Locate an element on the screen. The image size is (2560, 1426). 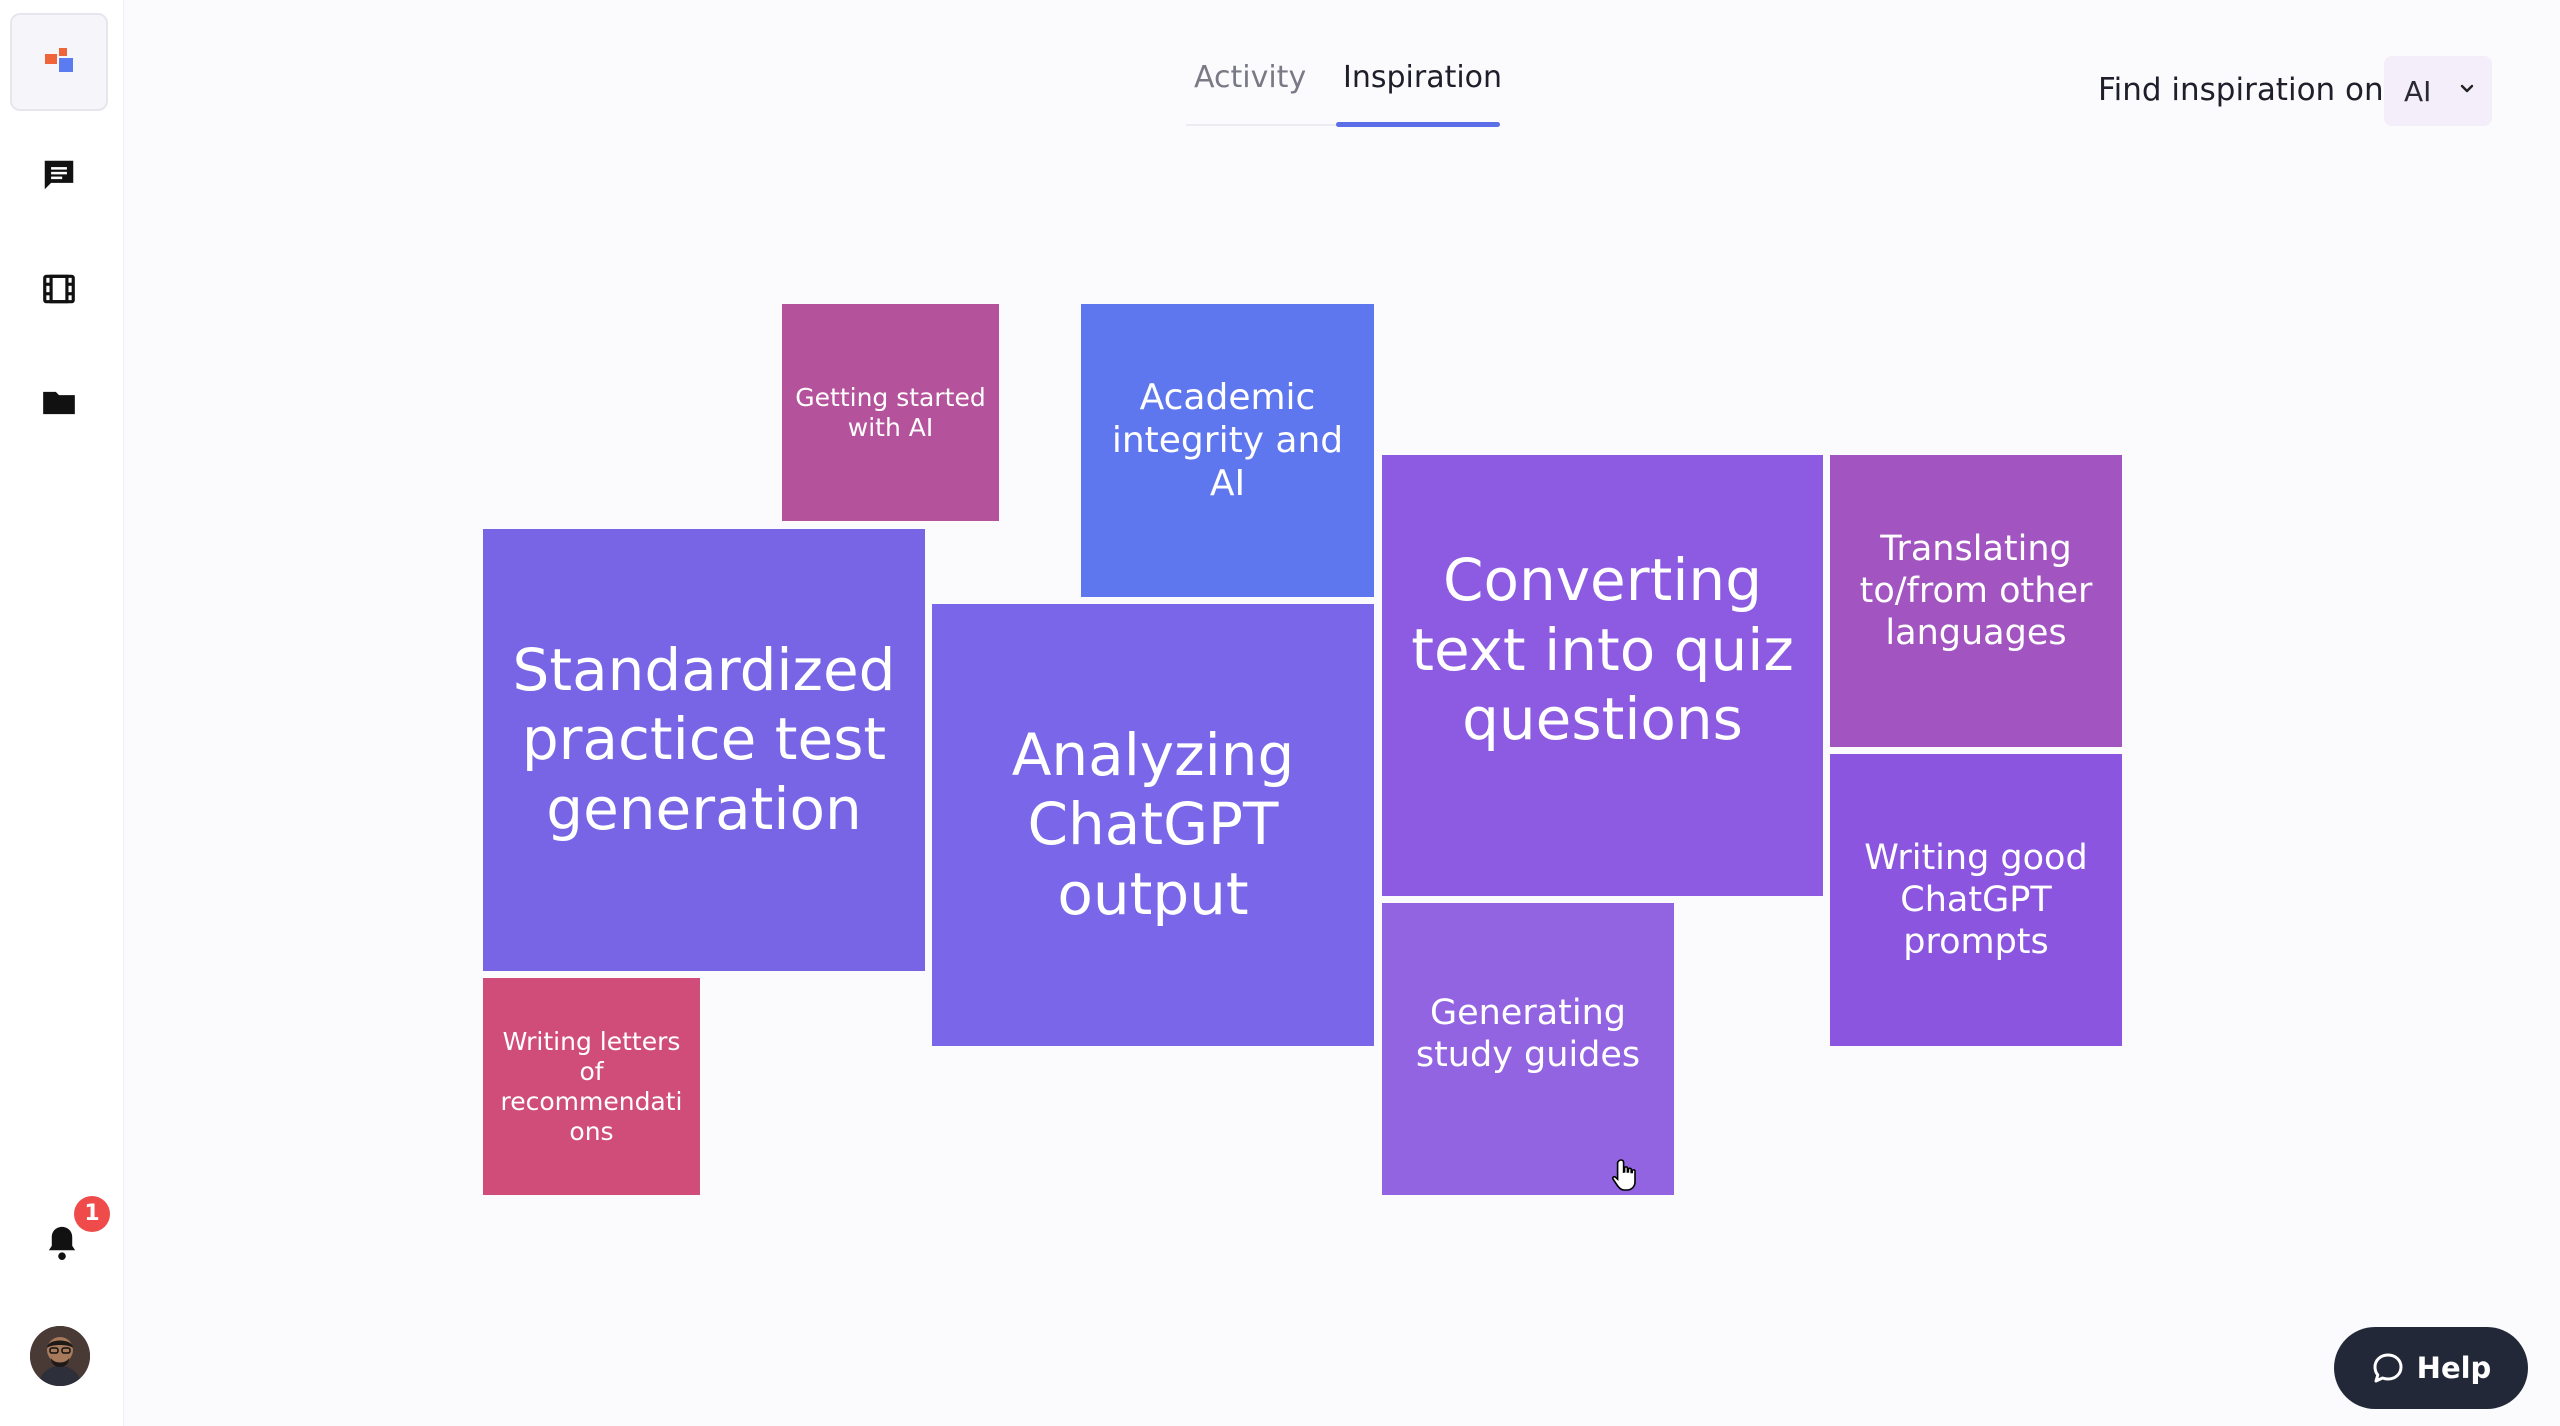
chevron-down-icon is located at coordinates (2467, 88).